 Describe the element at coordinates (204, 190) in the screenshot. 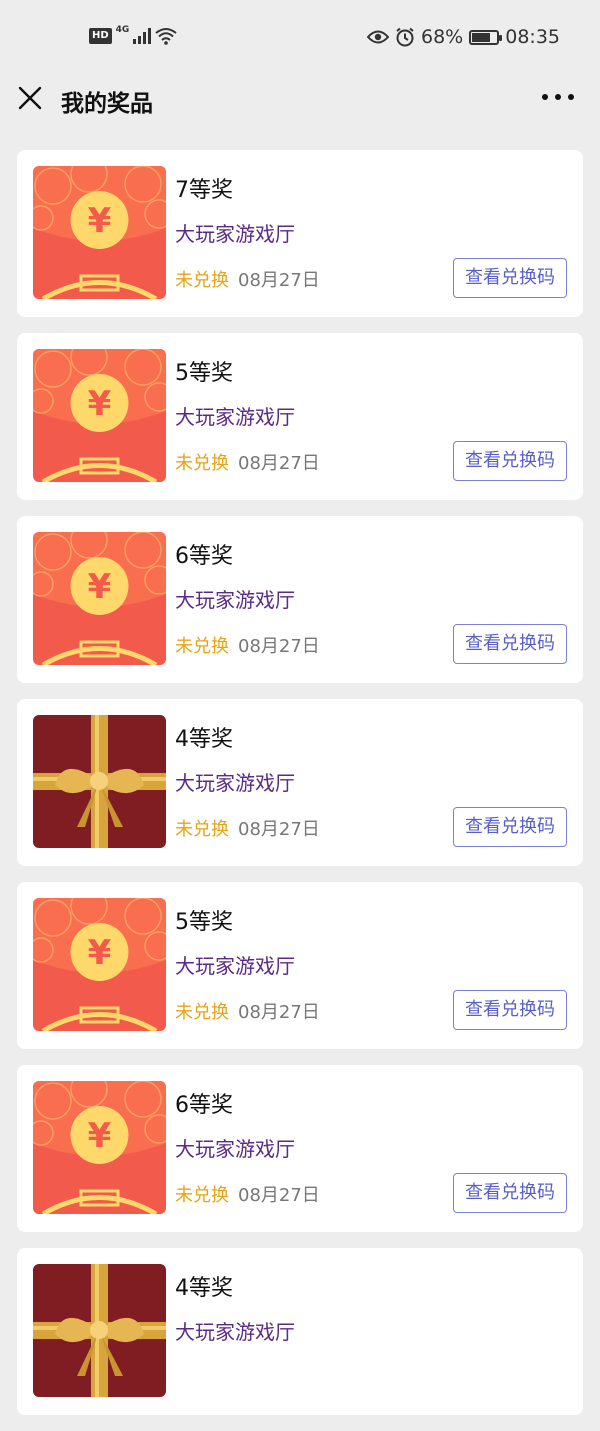

I see `prize-name: 7等奖` at that location.